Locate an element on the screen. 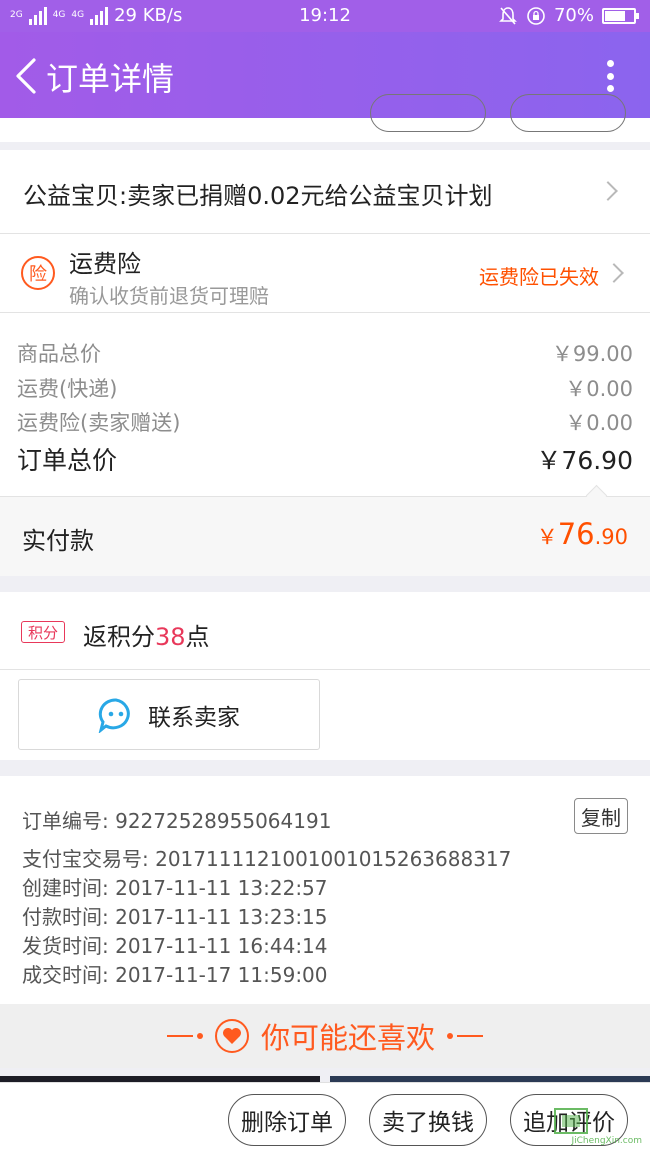 The width and height of the screenshot is (650, 1155). chevron-right-icon is located at coordinates (608, 191).